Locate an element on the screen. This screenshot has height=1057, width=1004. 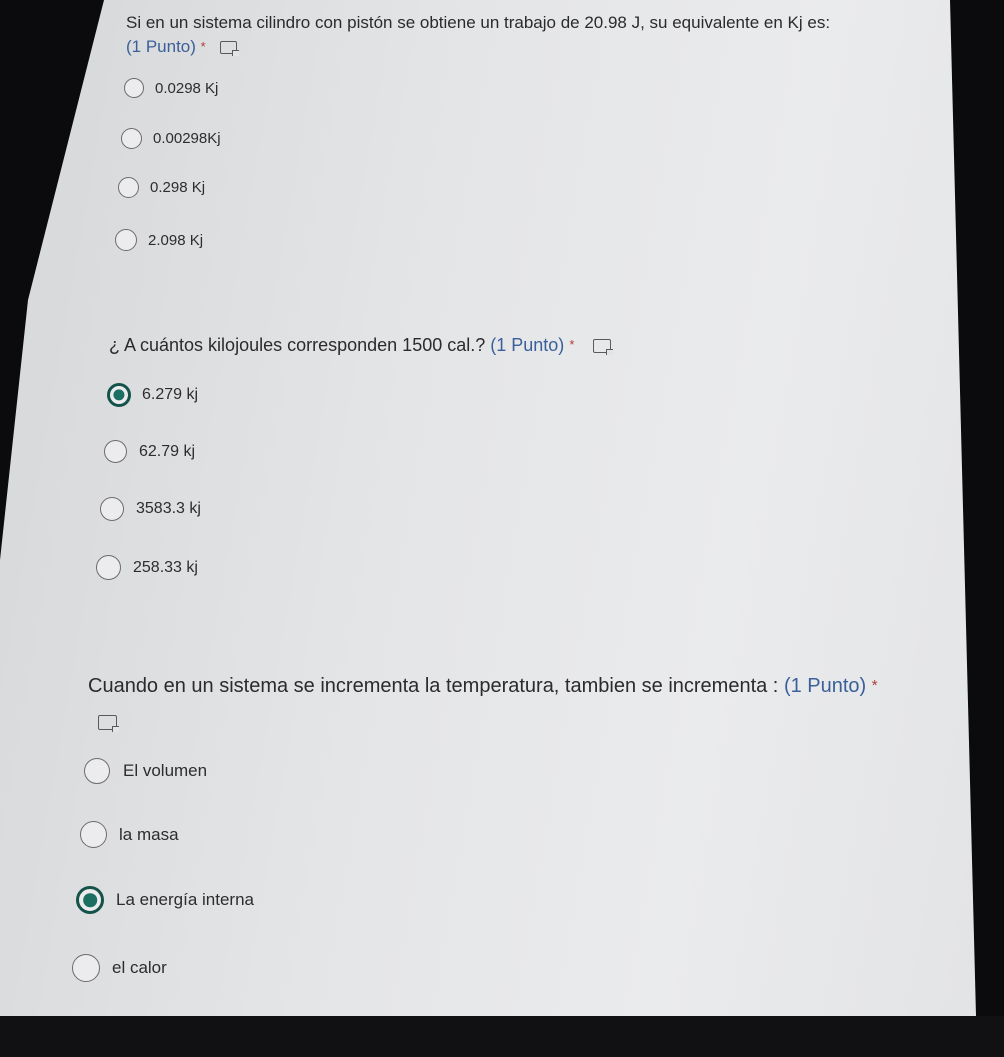
question-1-required-mark: * is located at coordinates (203, 46).